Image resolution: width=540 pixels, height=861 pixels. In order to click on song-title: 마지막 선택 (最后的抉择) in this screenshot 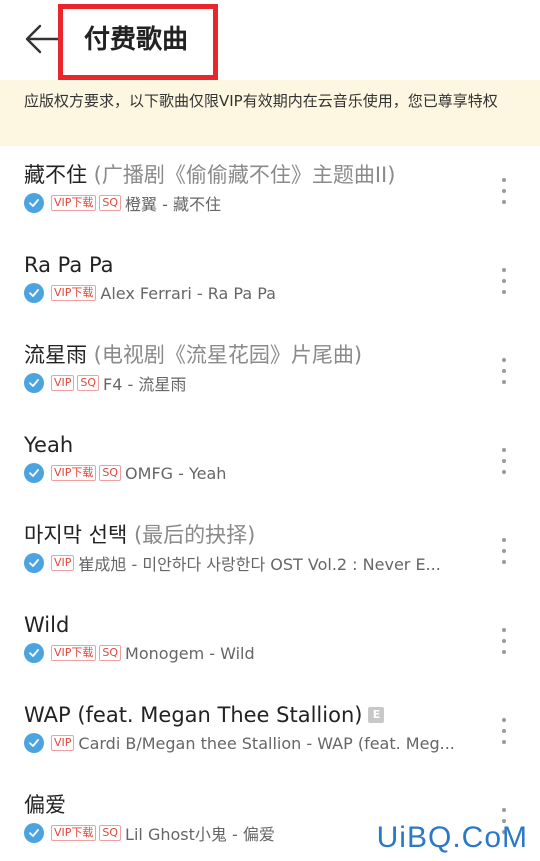, I will do `click(139, 535)`.